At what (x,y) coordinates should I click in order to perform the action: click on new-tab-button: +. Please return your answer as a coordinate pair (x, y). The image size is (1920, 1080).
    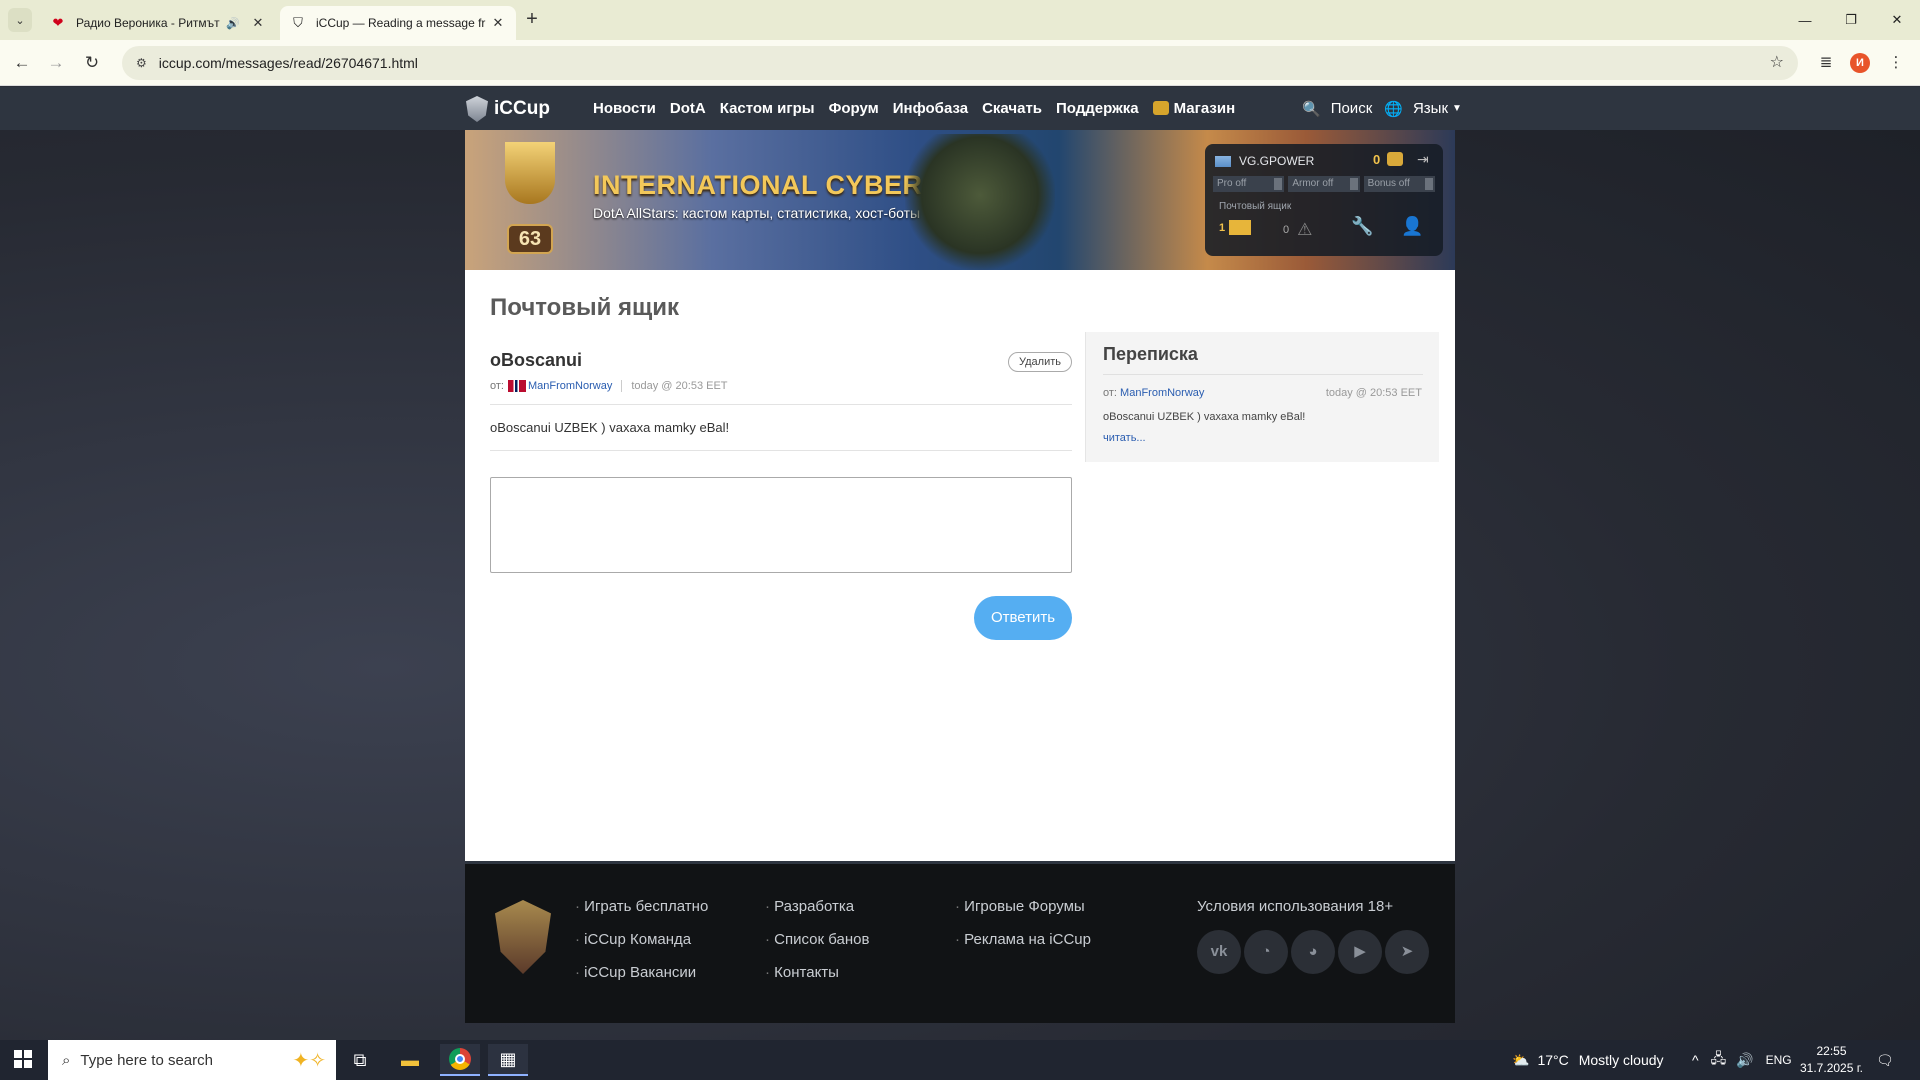
    Looking at the image, I should click on (532, 20).